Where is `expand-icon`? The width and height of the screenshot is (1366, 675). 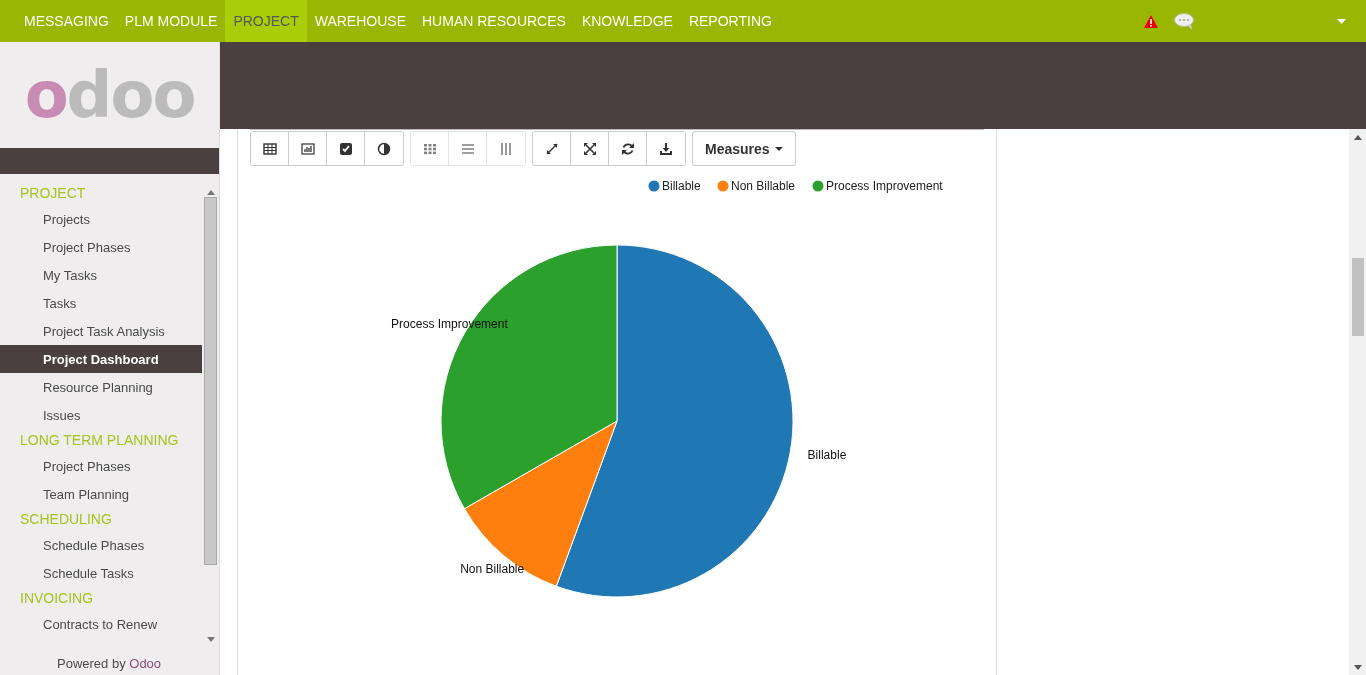
expand-icon is located at coordinates (551, 148).